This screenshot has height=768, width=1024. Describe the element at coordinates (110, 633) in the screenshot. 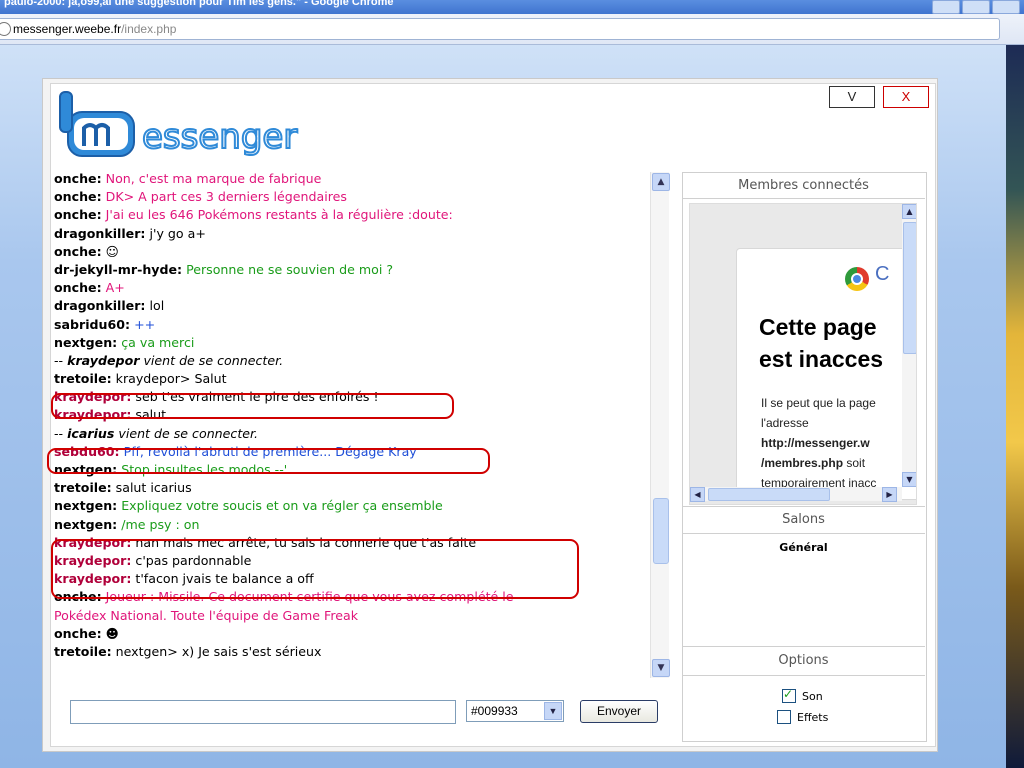

I see `chat-text: ☻` at that location.